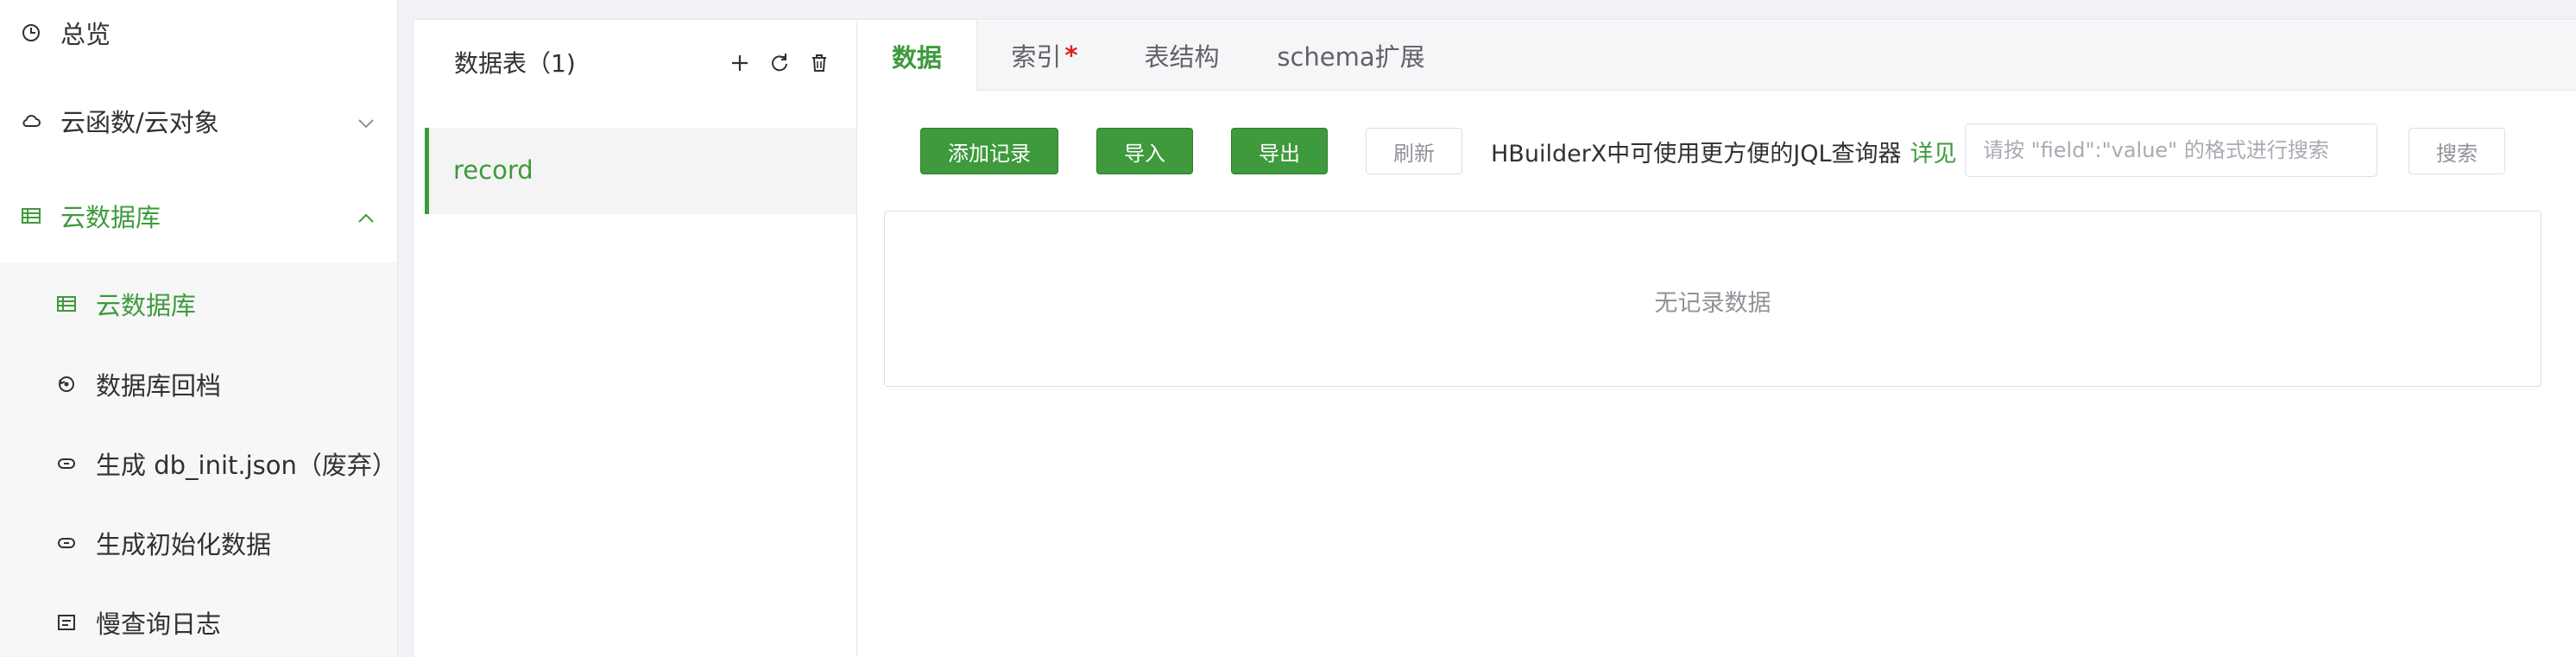  I want to click on sidebar-item-overview: 总览, so click(198, 33).